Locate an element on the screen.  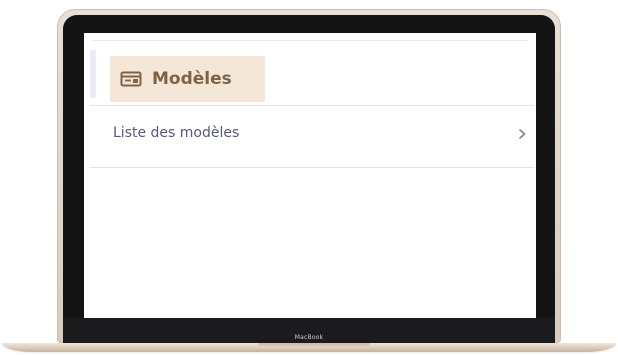
header-divider is located at coordinates (312, 105).